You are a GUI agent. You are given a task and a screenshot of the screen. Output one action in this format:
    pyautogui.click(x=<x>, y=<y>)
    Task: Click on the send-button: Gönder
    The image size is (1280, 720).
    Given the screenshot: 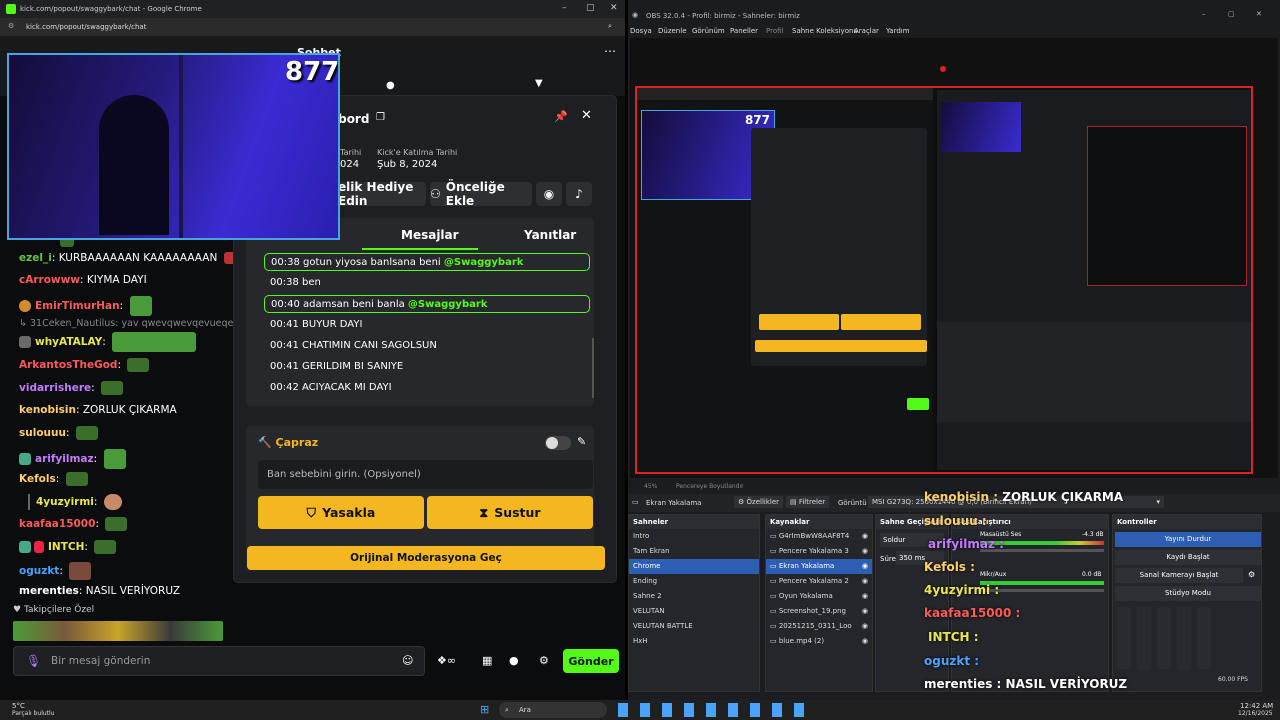 What is the action you would take?
    pyautogui.click(x=591, y=661)
    